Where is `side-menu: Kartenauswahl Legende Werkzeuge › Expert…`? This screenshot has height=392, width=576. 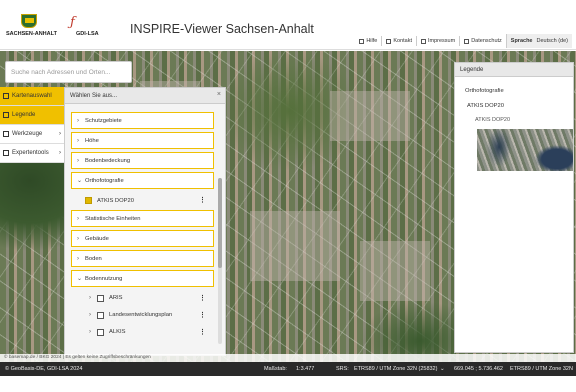
side-menu: Kartenauswahl Legende Werkzeuge › Expert… is located at coordinates (32, 125).